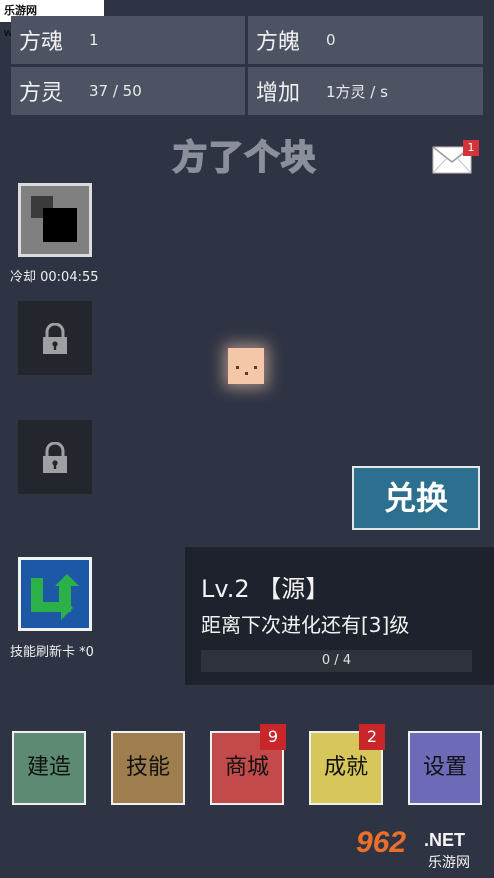 This screenshot has width=494, height=878. What do you see at coordinates (365, 40) in the screenshot?
I see `stat-fangpo: 方魄 0` at bounding box center [365, 40].